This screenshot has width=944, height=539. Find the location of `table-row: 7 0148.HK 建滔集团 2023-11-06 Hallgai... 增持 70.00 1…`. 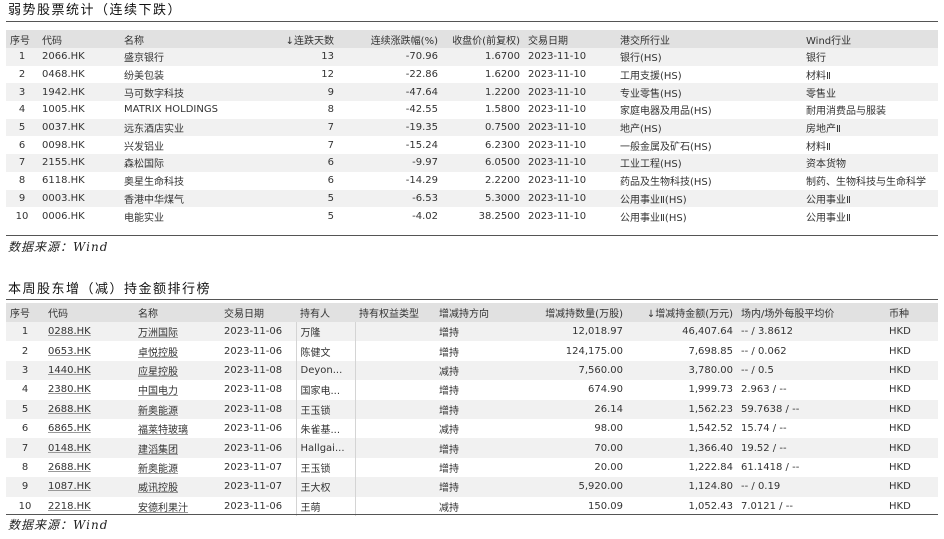

table-row: 7 0148.HK 建滔集团 2023-11-06 Hallgai... 增持 70.00 1… is located at coordinates (472, 448).